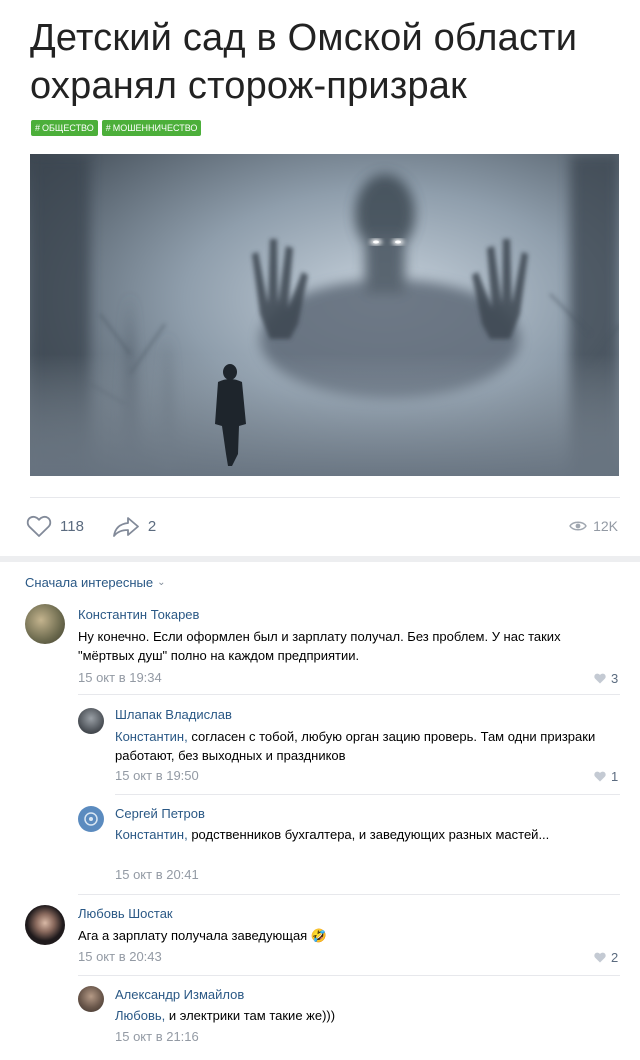 The height and width of the screenshot is (1060, 640). I want to click on tag-moshennichestvo: # мошенничество, so click(151, 128).